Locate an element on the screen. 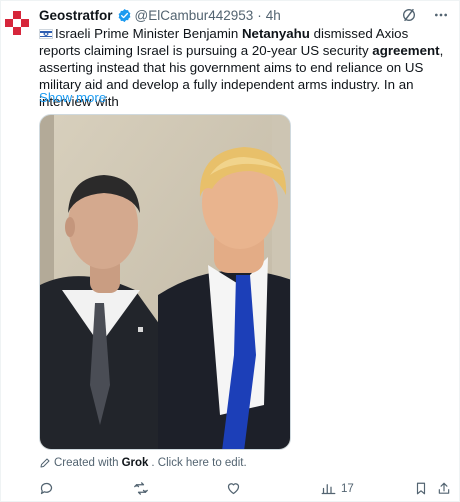  author-display-name: Geostratfor is located at coordinates (76, 15).